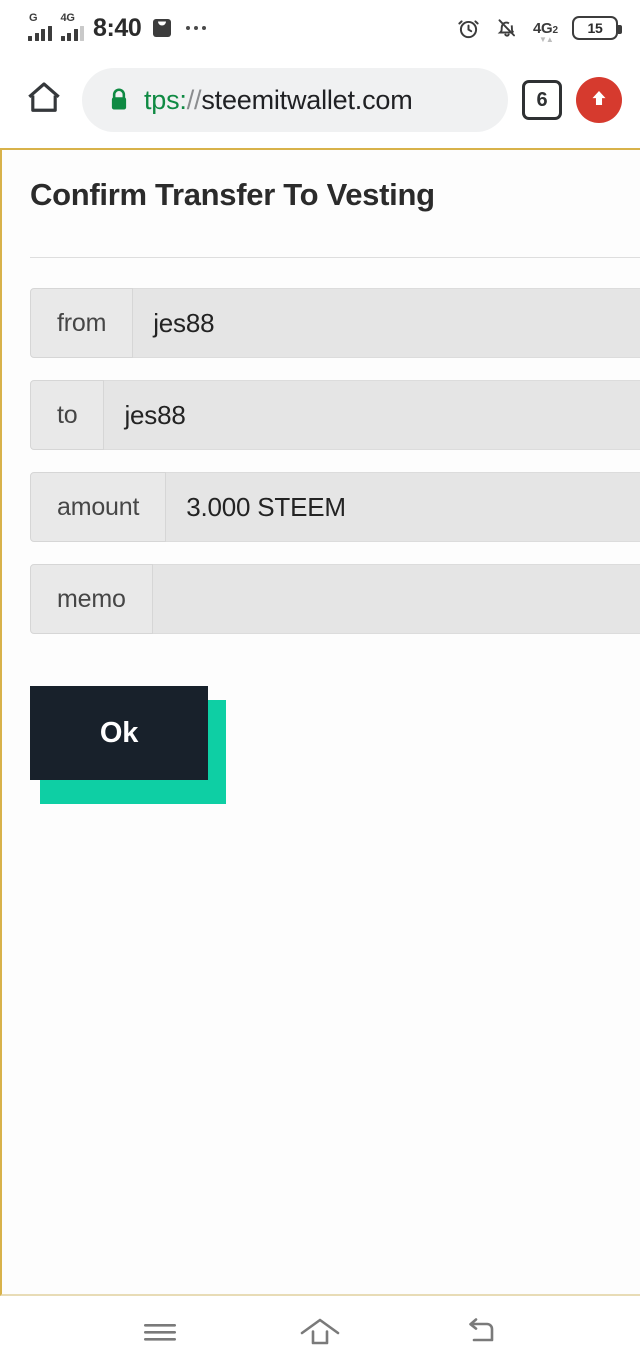 This screenshot has height=1372, width=640. Describe the element at coordinates (82, 323) in the screenshot. I see `field-label-from: from` at that location.